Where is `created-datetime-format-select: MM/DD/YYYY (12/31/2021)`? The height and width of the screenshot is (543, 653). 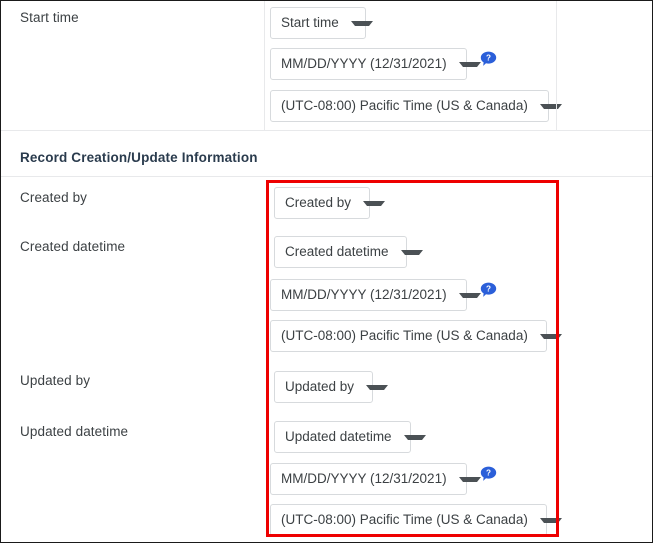 created-datetime-format-select: MM/DD/YYYY (12/31/2021) is located at coordinates (375, 295).